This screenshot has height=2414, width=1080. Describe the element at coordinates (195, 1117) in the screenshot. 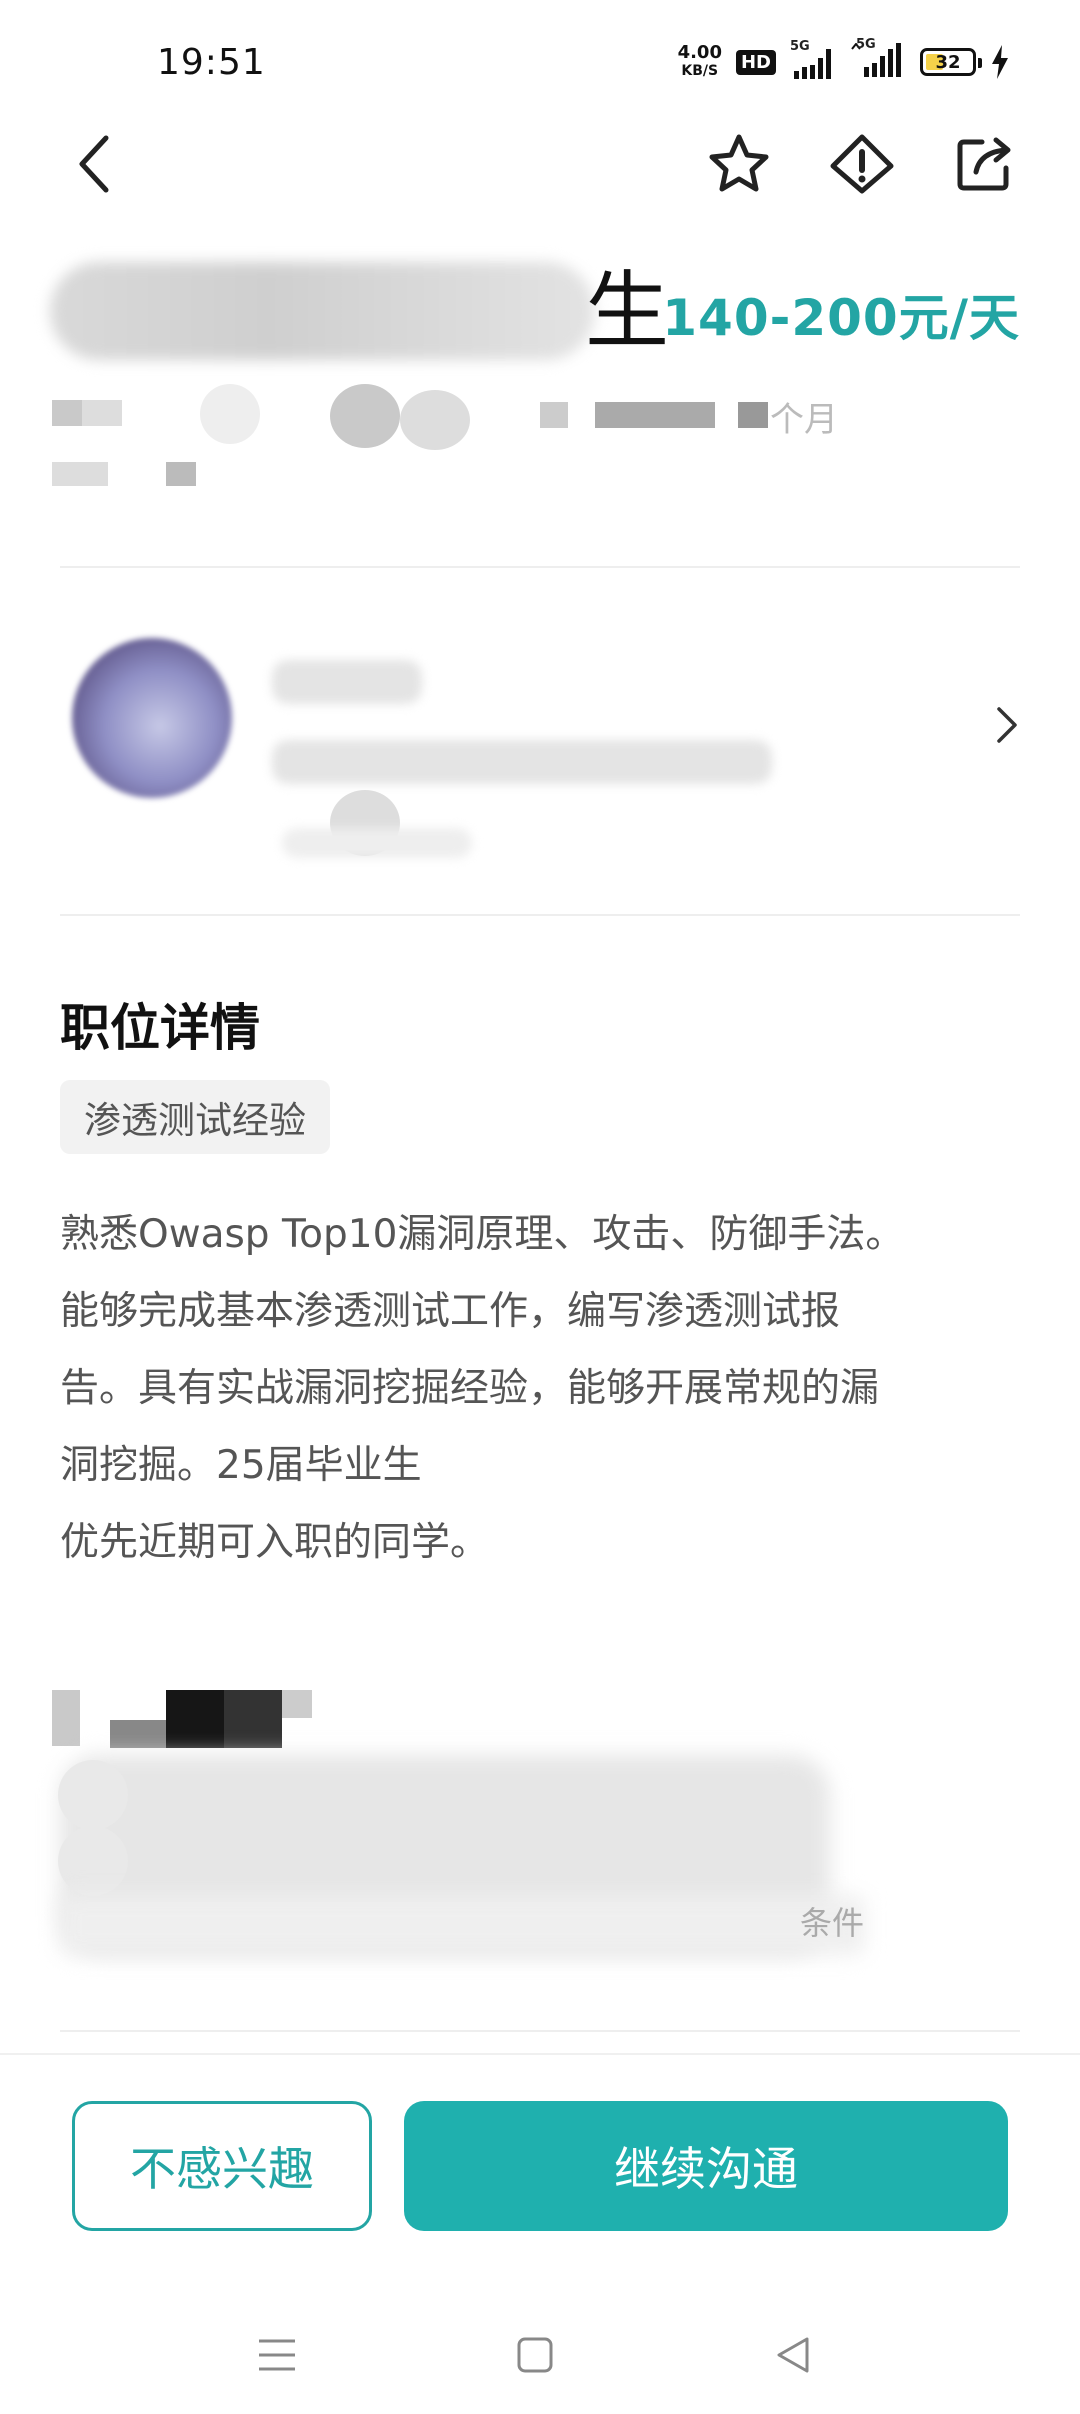

I see `skill-tag: 渗透测试经验` at that location.